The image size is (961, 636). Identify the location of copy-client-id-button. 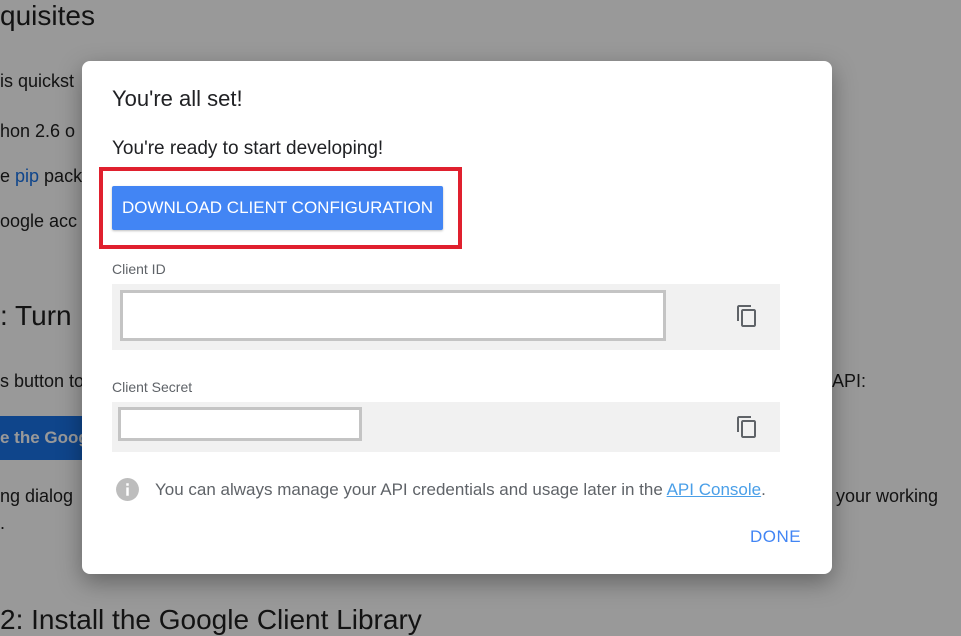
(747, 316).